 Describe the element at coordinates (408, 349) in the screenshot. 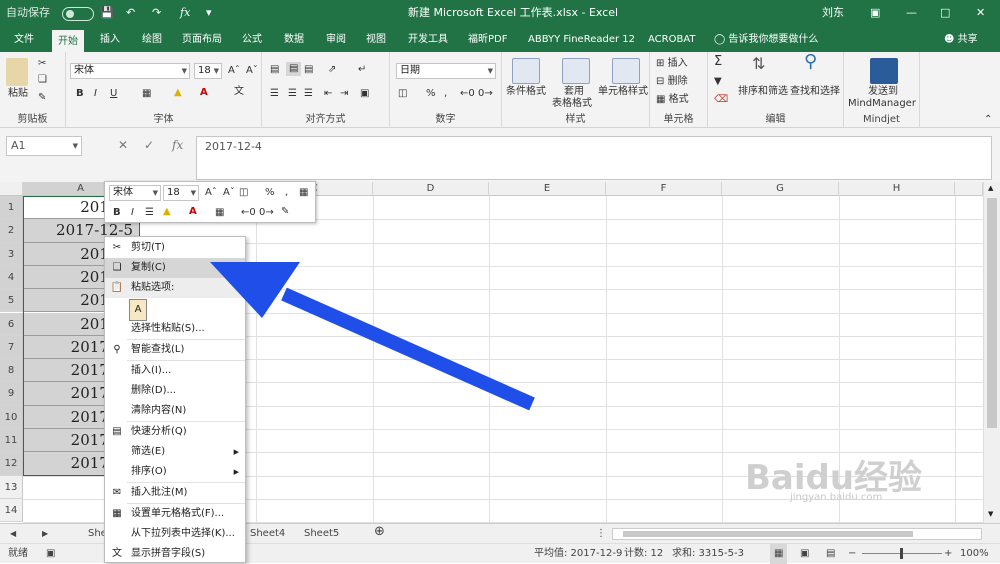

I see `arrow-shaft` at that location.